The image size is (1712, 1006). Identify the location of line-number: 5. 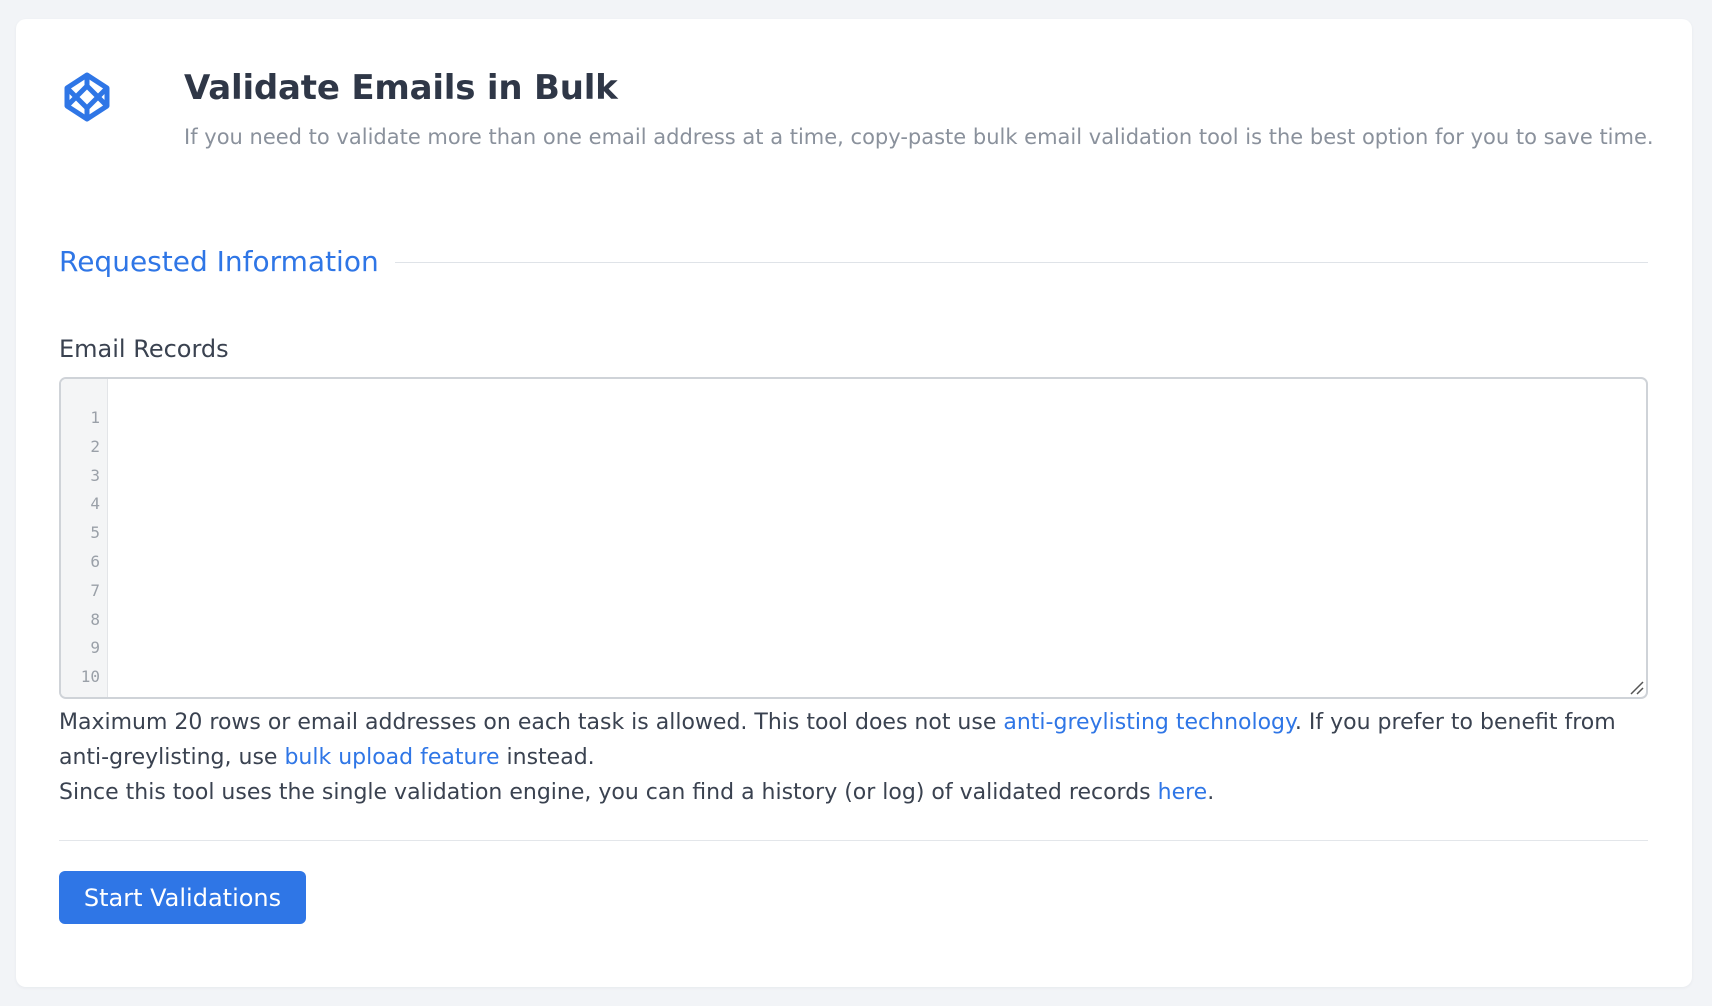
(95, 533).